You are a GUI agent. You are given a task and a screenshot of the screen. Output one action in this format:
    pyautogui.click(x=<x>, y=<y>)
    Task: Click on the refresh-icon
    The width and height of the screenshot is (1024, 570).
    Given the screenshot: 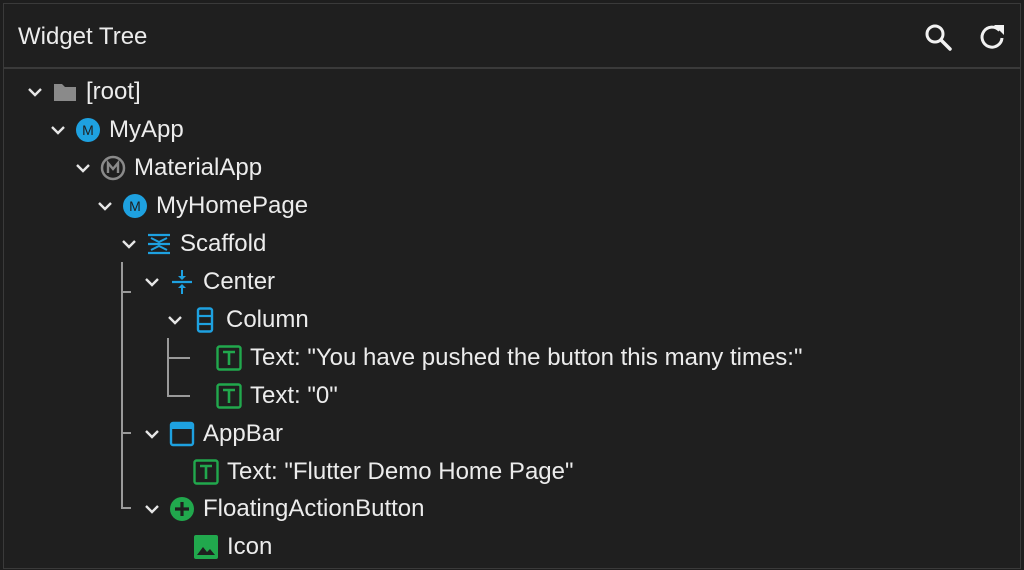 What is the action you would take?
    pyautogui.click(x=992, y=37)
    